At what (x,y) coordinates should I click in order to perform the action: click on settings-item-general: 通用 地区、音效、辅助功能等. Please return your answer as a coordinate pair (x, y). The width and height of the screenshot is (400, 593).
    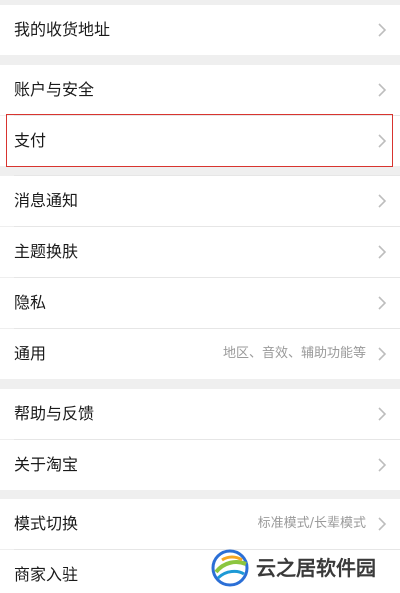
    Looking at the image, I should click on (200, 354).